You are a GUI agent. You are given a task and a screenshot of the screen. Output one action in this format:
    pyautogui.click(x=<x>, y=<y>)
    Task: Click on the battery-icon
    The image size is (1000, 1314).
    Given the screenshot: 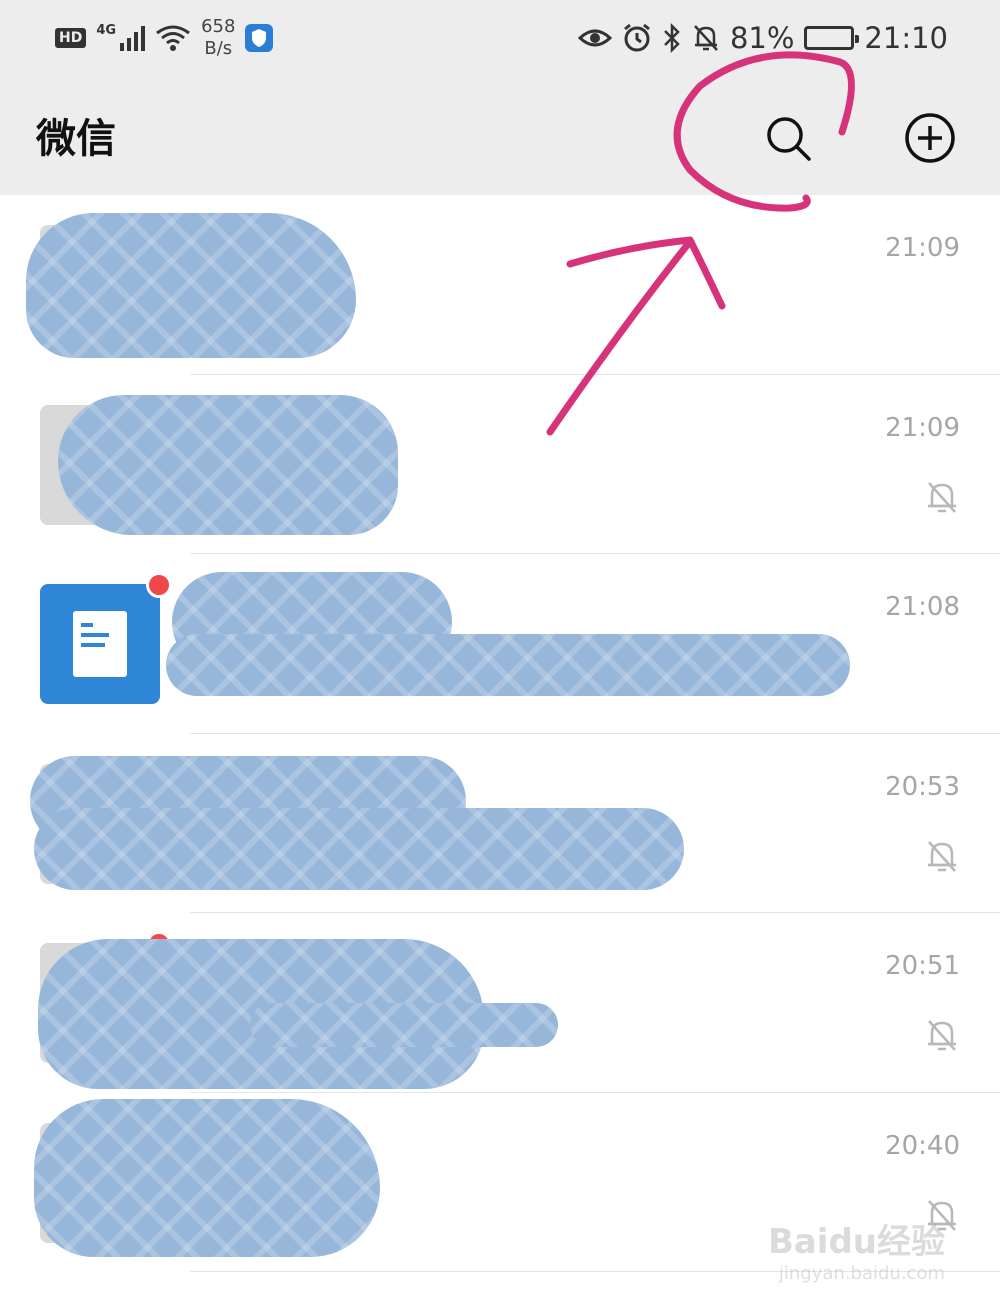 What is the action you would take?
    pyautogui.click(x=832, y=38)
    